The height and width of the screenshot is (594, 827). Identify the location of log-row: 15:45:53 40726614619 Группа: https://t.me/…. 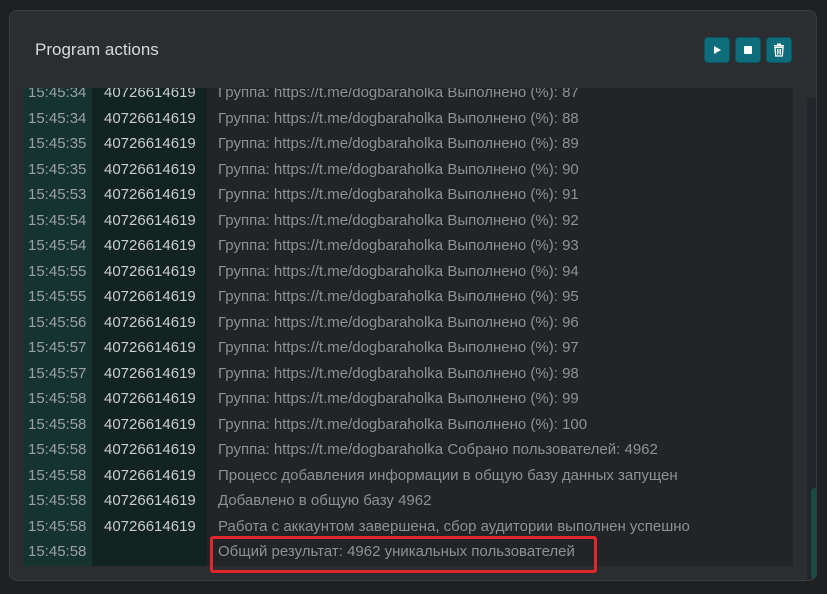
(408, 195).